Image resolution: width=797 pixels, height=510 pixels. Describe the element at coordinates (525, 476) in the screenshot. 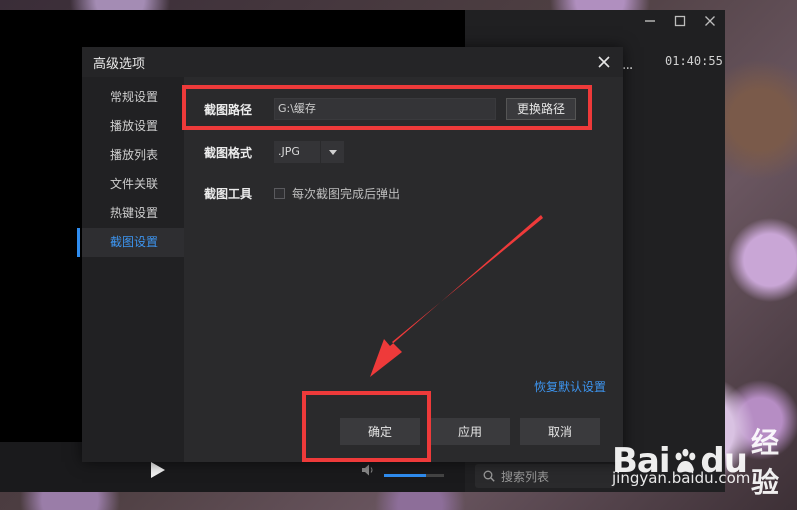

I see `search-placeholder: 搜索列表` at that location.